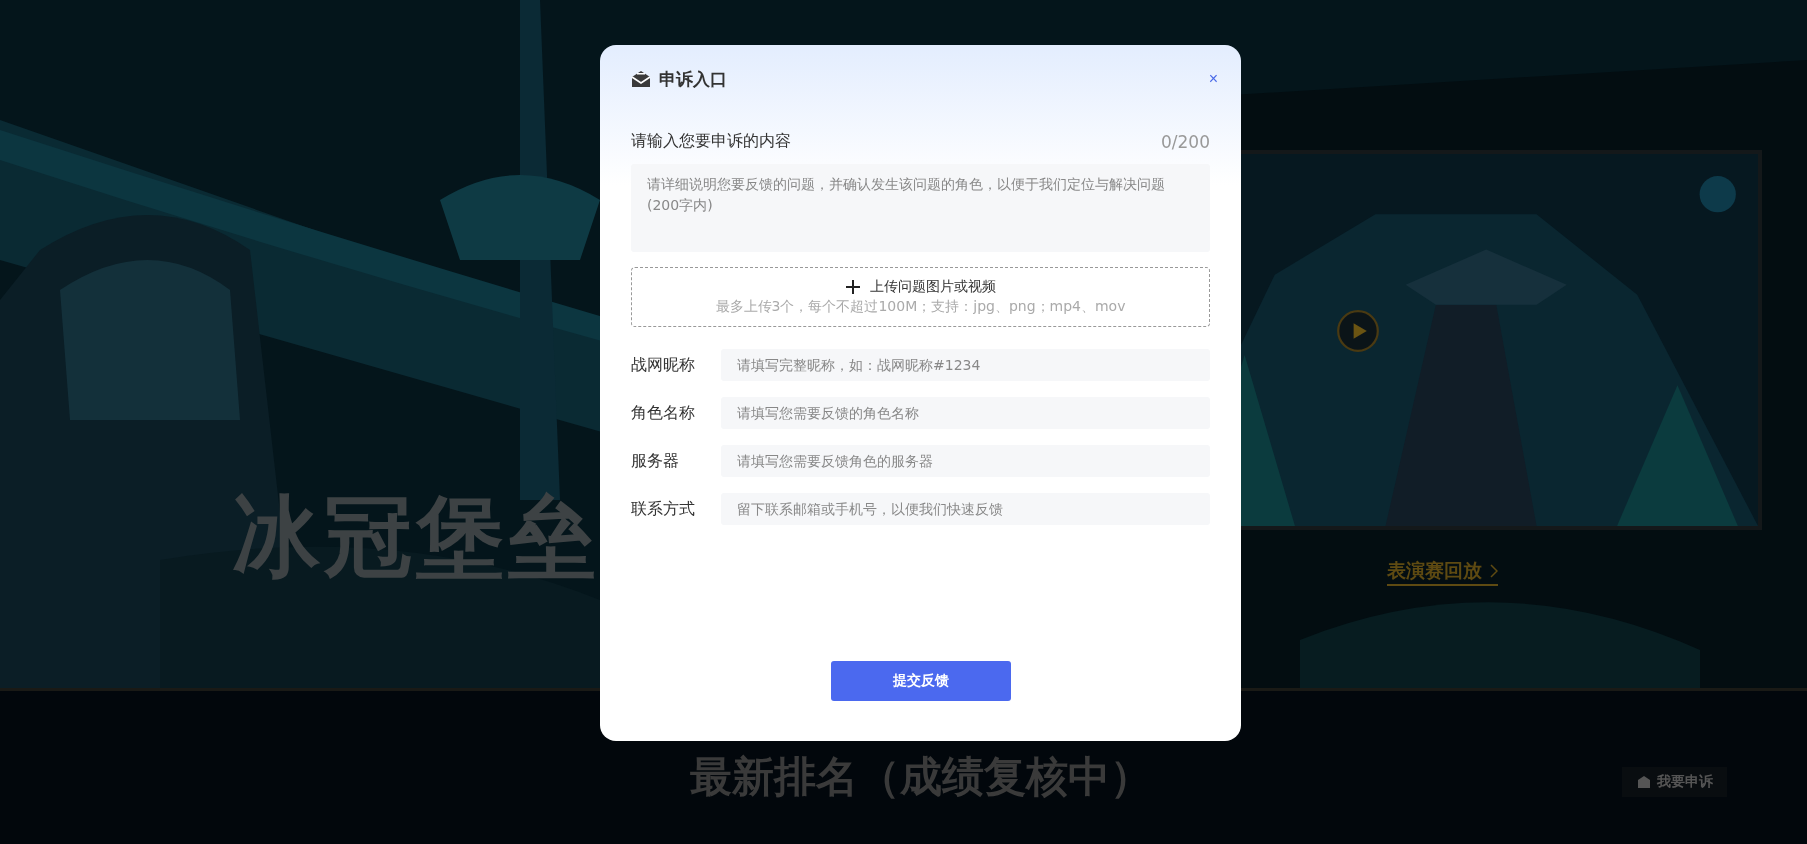  I want to click on ranking-title: 最新排名（成绩复核中）, so click(921, 777).